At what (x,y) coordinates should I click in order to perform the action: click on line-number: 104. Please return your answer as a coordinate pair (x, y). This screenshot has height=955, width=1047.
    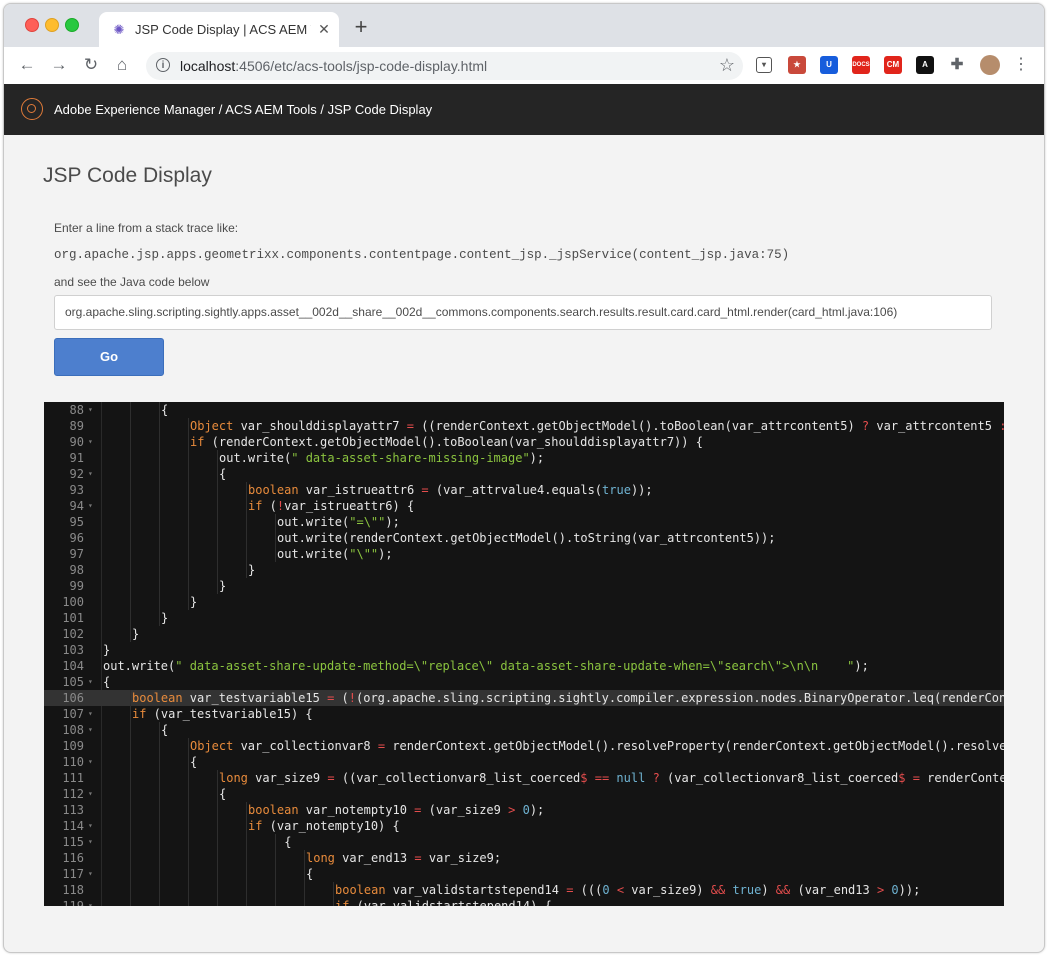
    Looking at the image, I should click on (73, 666).